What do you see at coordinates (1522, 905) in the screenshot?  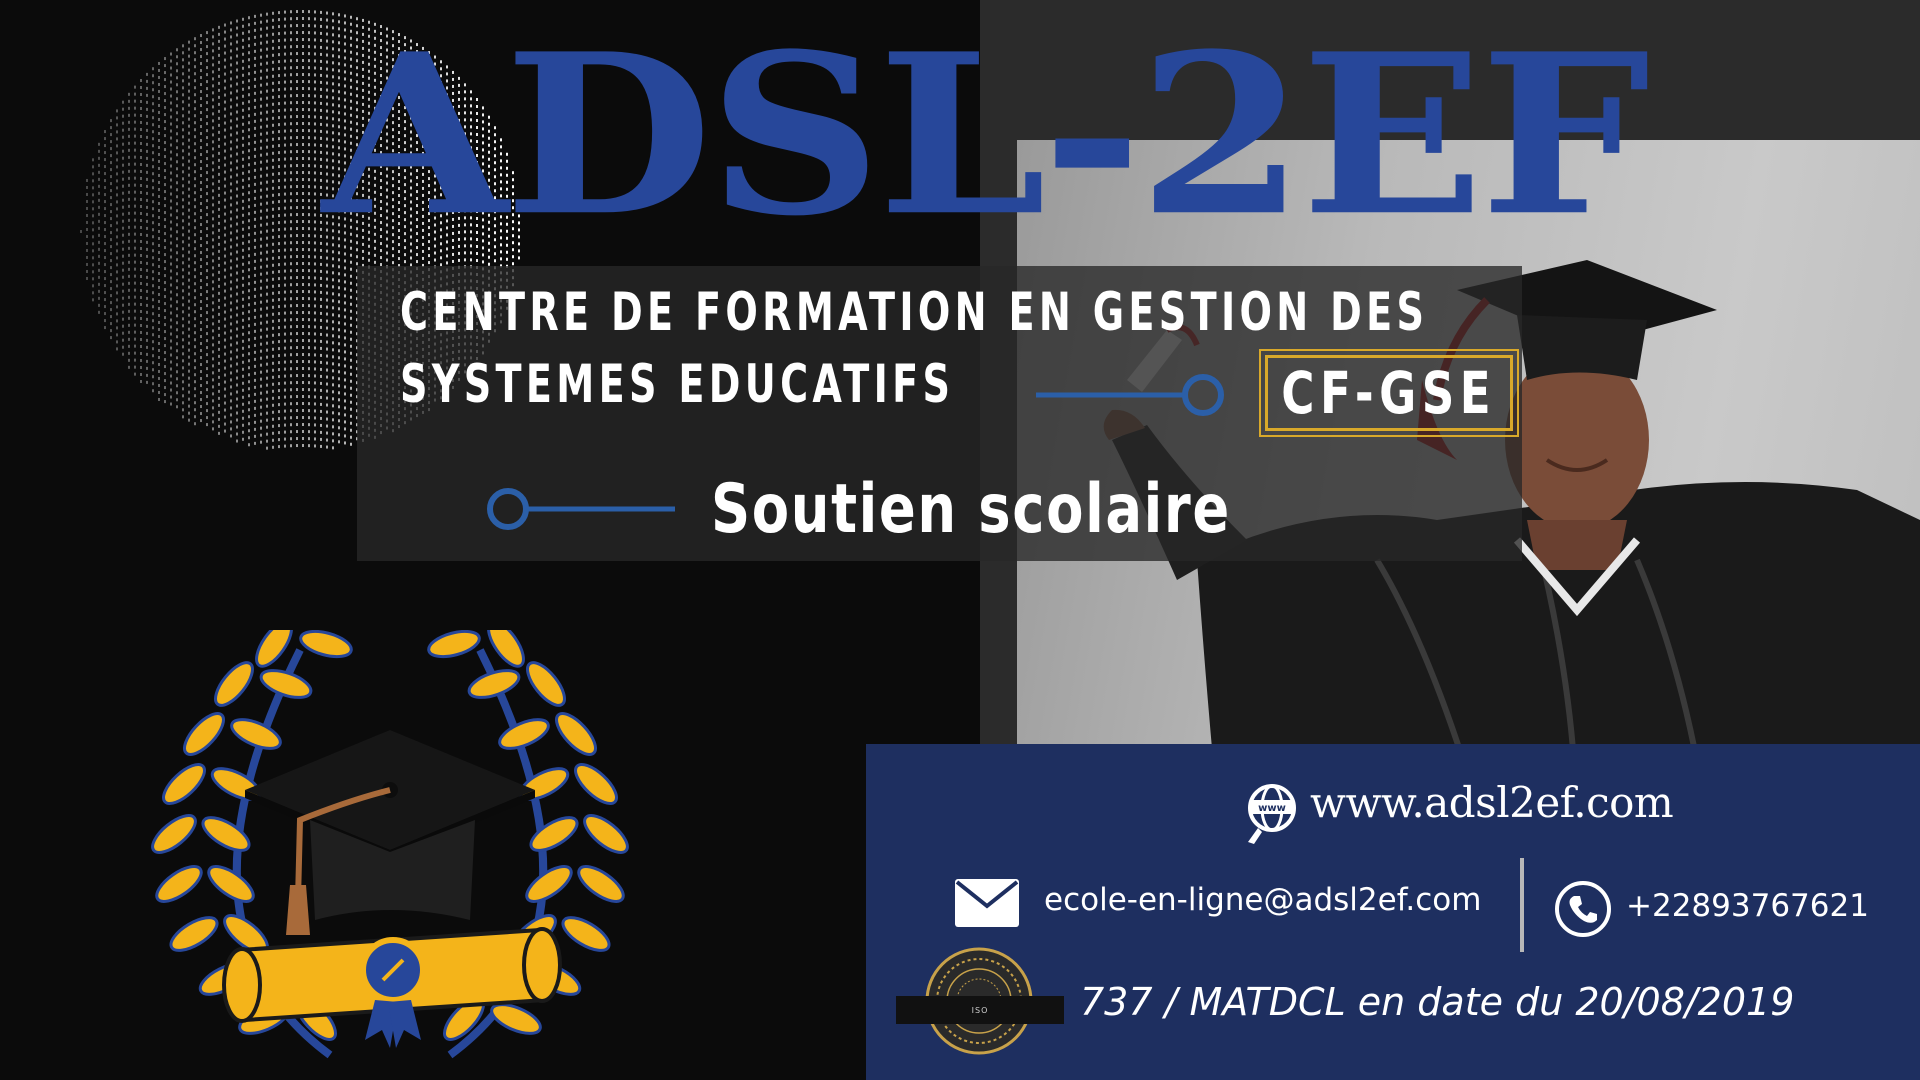 I see `contact-divider` at bounding box center [1522, 905].